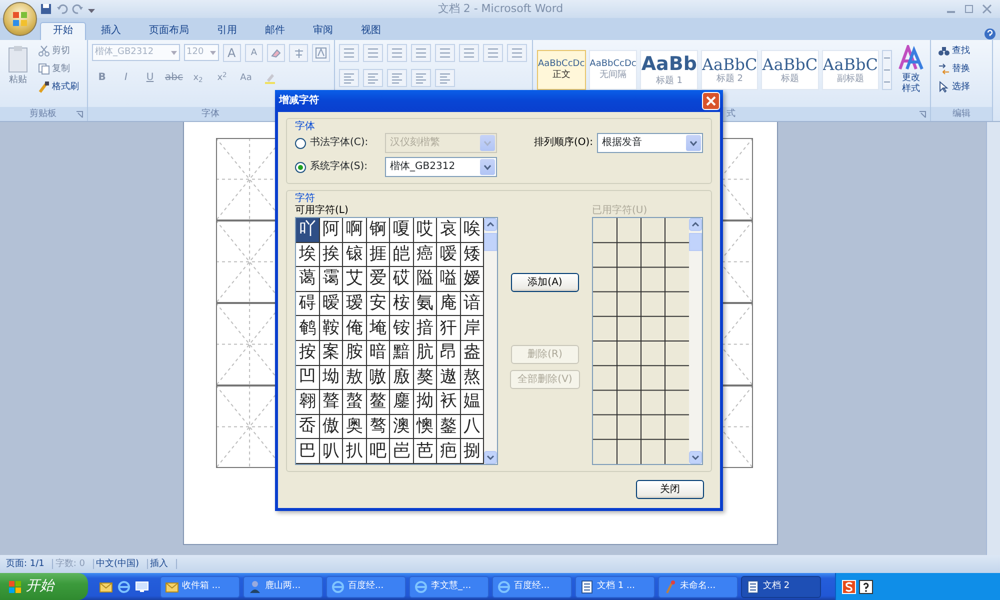  Describe the element at coordinates (711, 101) in the screenshot. I see `close-button` at that location.